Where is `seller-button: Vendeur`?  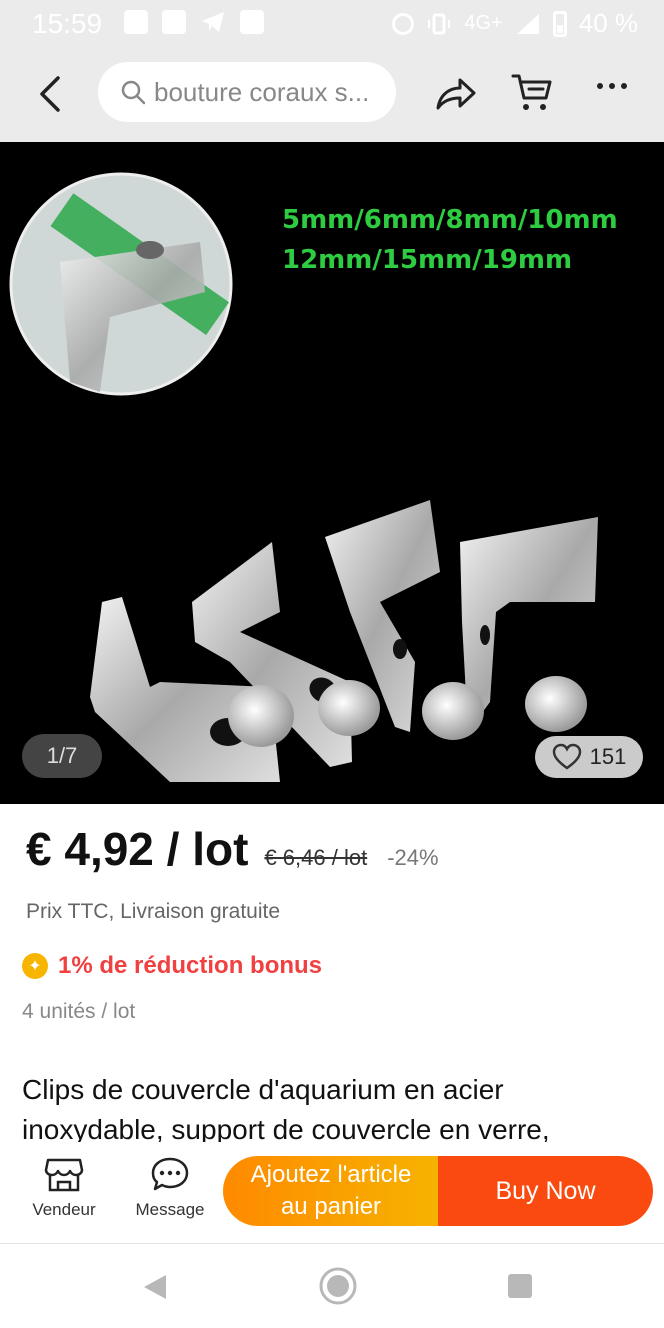 seller-button: Vendeur is located at coordinates (64, 1188).